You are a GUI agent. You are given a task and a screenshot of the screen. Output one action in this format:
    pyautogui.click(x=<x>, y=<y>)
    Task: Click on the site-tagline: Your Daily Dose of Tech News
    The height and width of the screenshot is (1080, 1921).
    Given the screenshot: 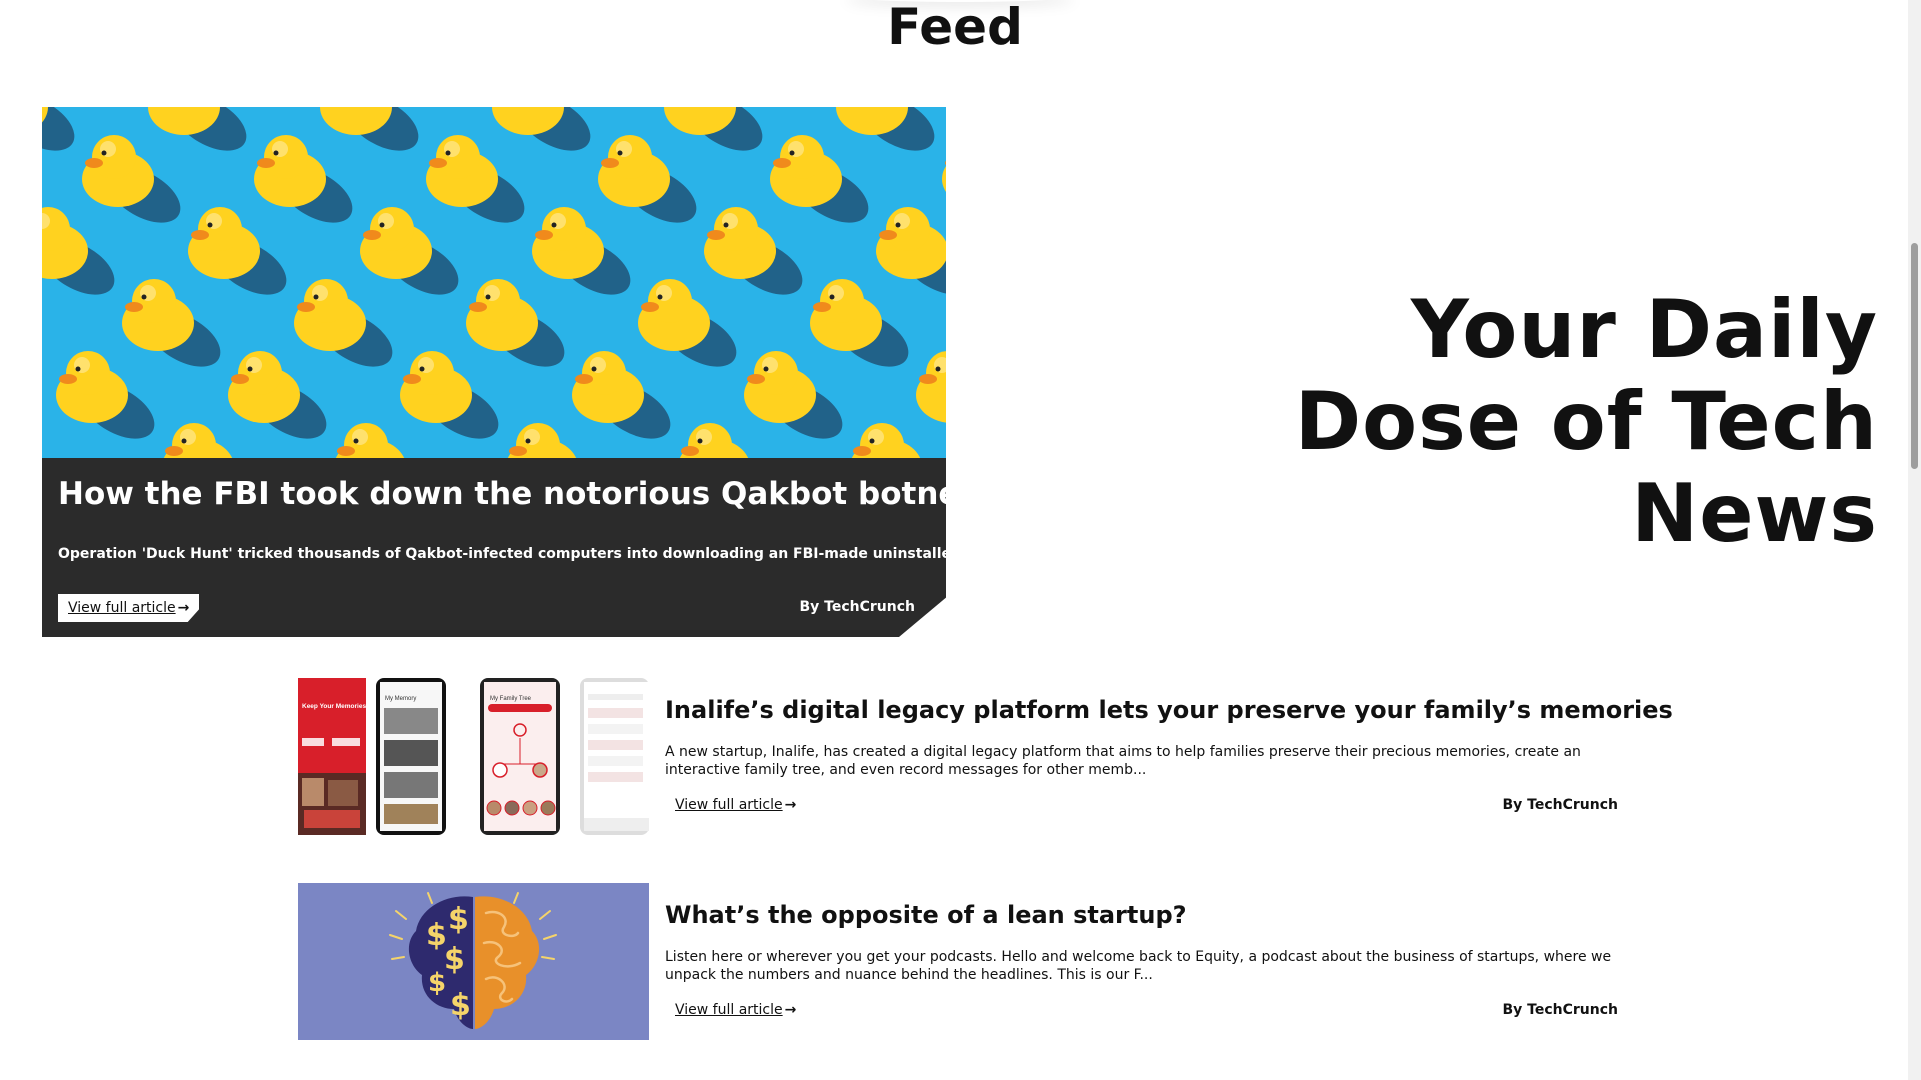 What is the action you would take?
    pyautogui.click(x=1586, y=421)
    